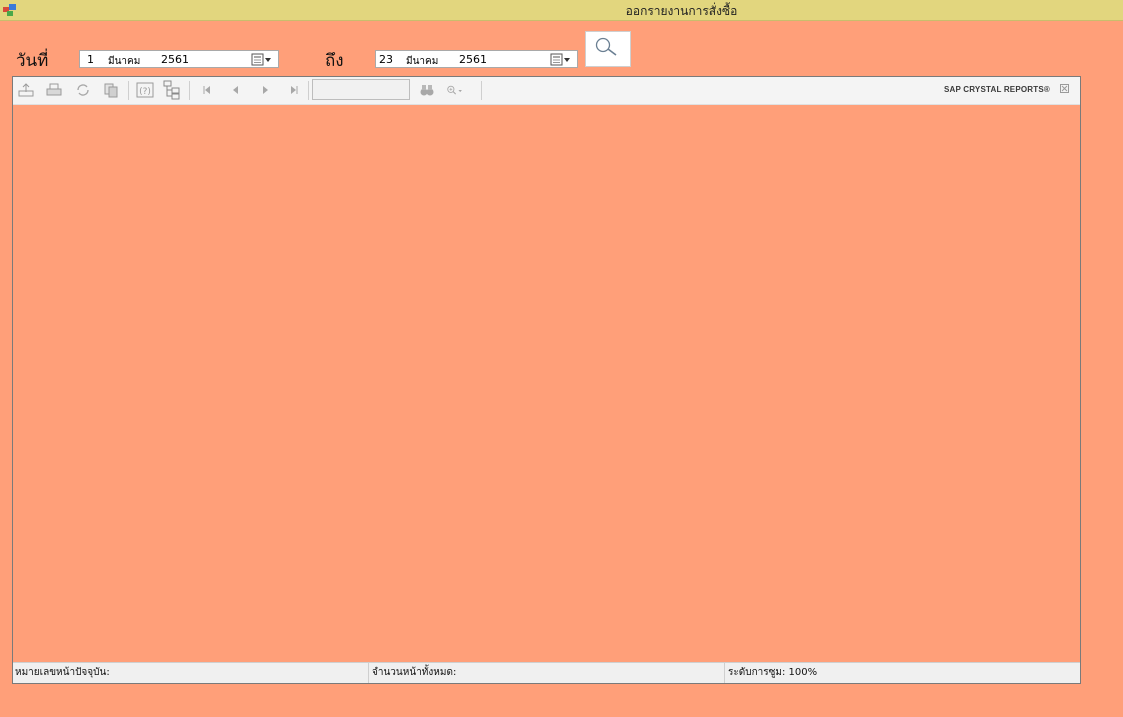 Image resolution: width=1123 pixels, height=717 pixels. I want to click on search-button, so click(608, 49).